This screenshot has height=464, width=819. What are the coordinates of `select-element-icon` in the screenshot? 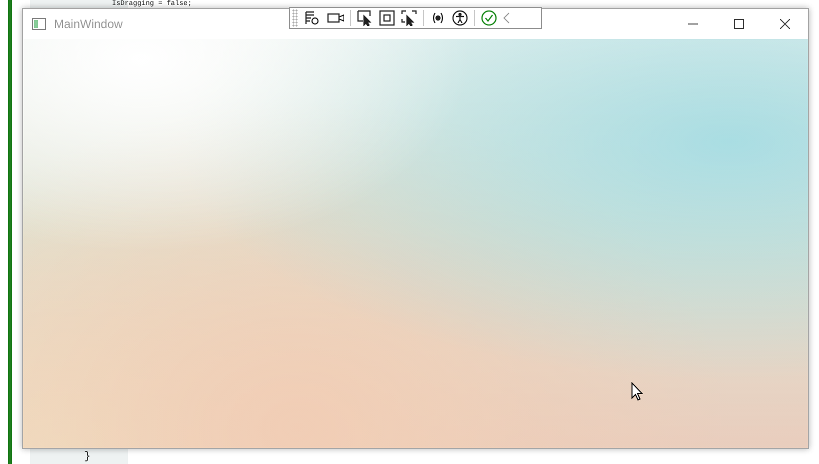 It's located at (365, 18).